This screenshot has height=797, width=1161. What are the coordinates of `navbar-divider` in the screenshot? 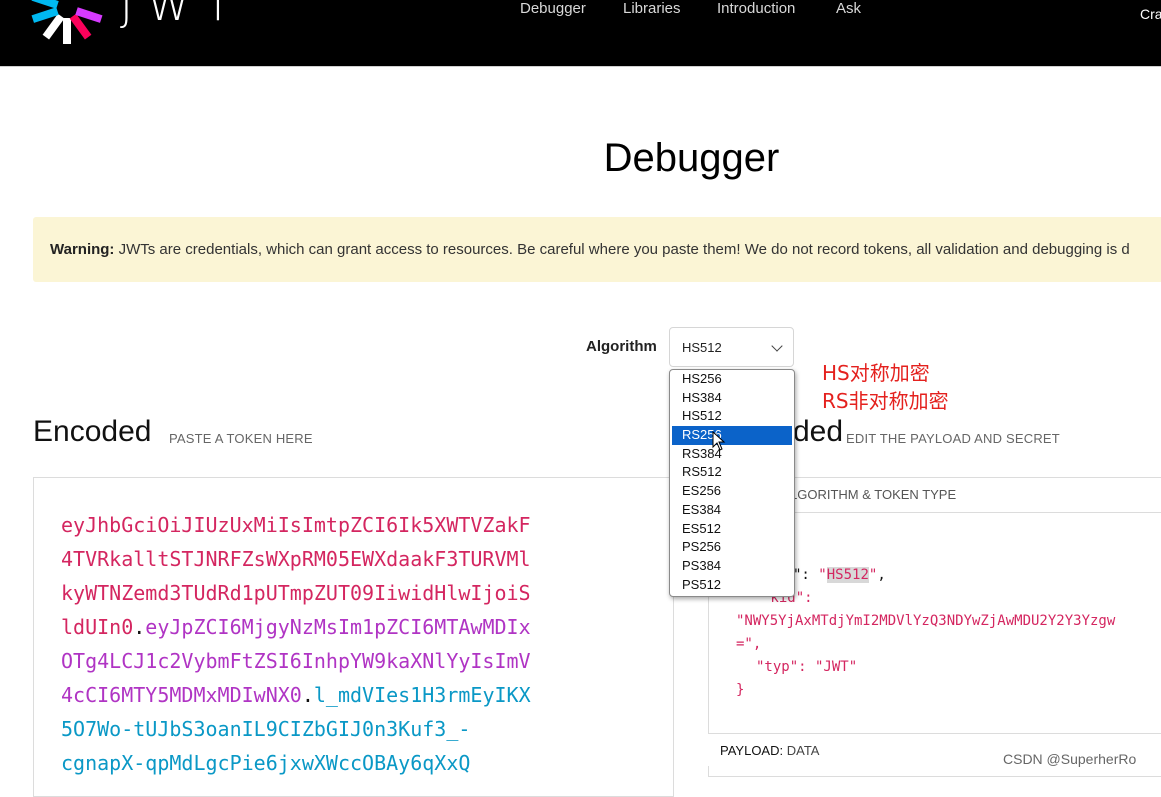 It's located at (580, 66).